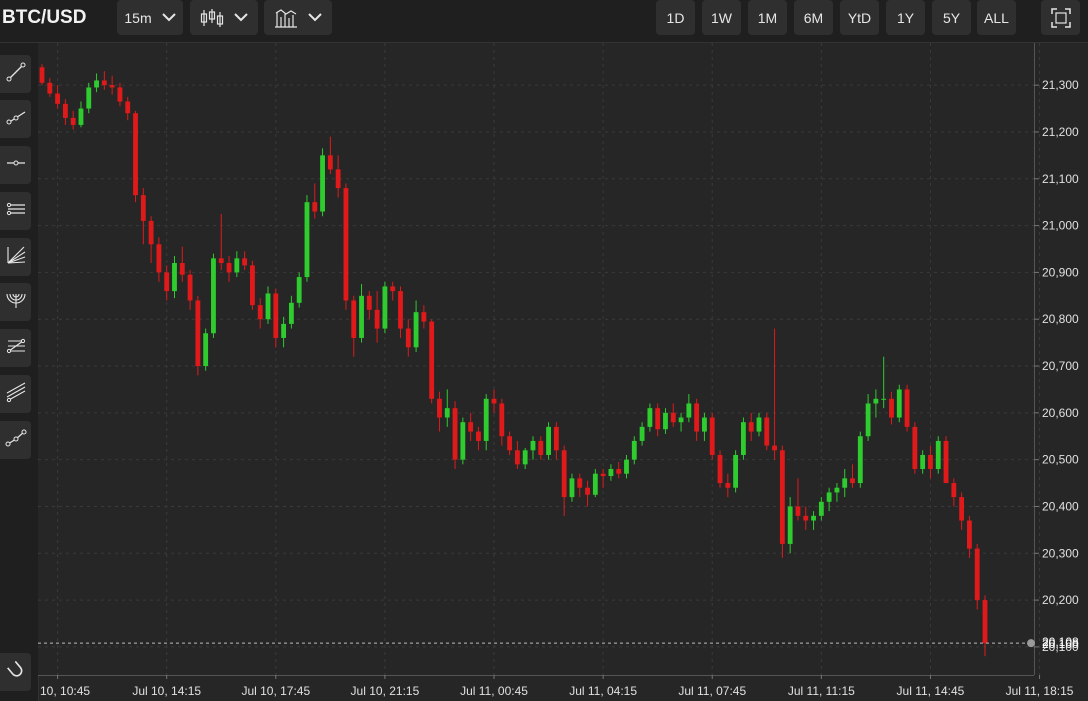  What do you see at coordinates (1060, 553) in the screenshot?
I see `y-tick-label: 20,300` at bounding box center [1060, 553].